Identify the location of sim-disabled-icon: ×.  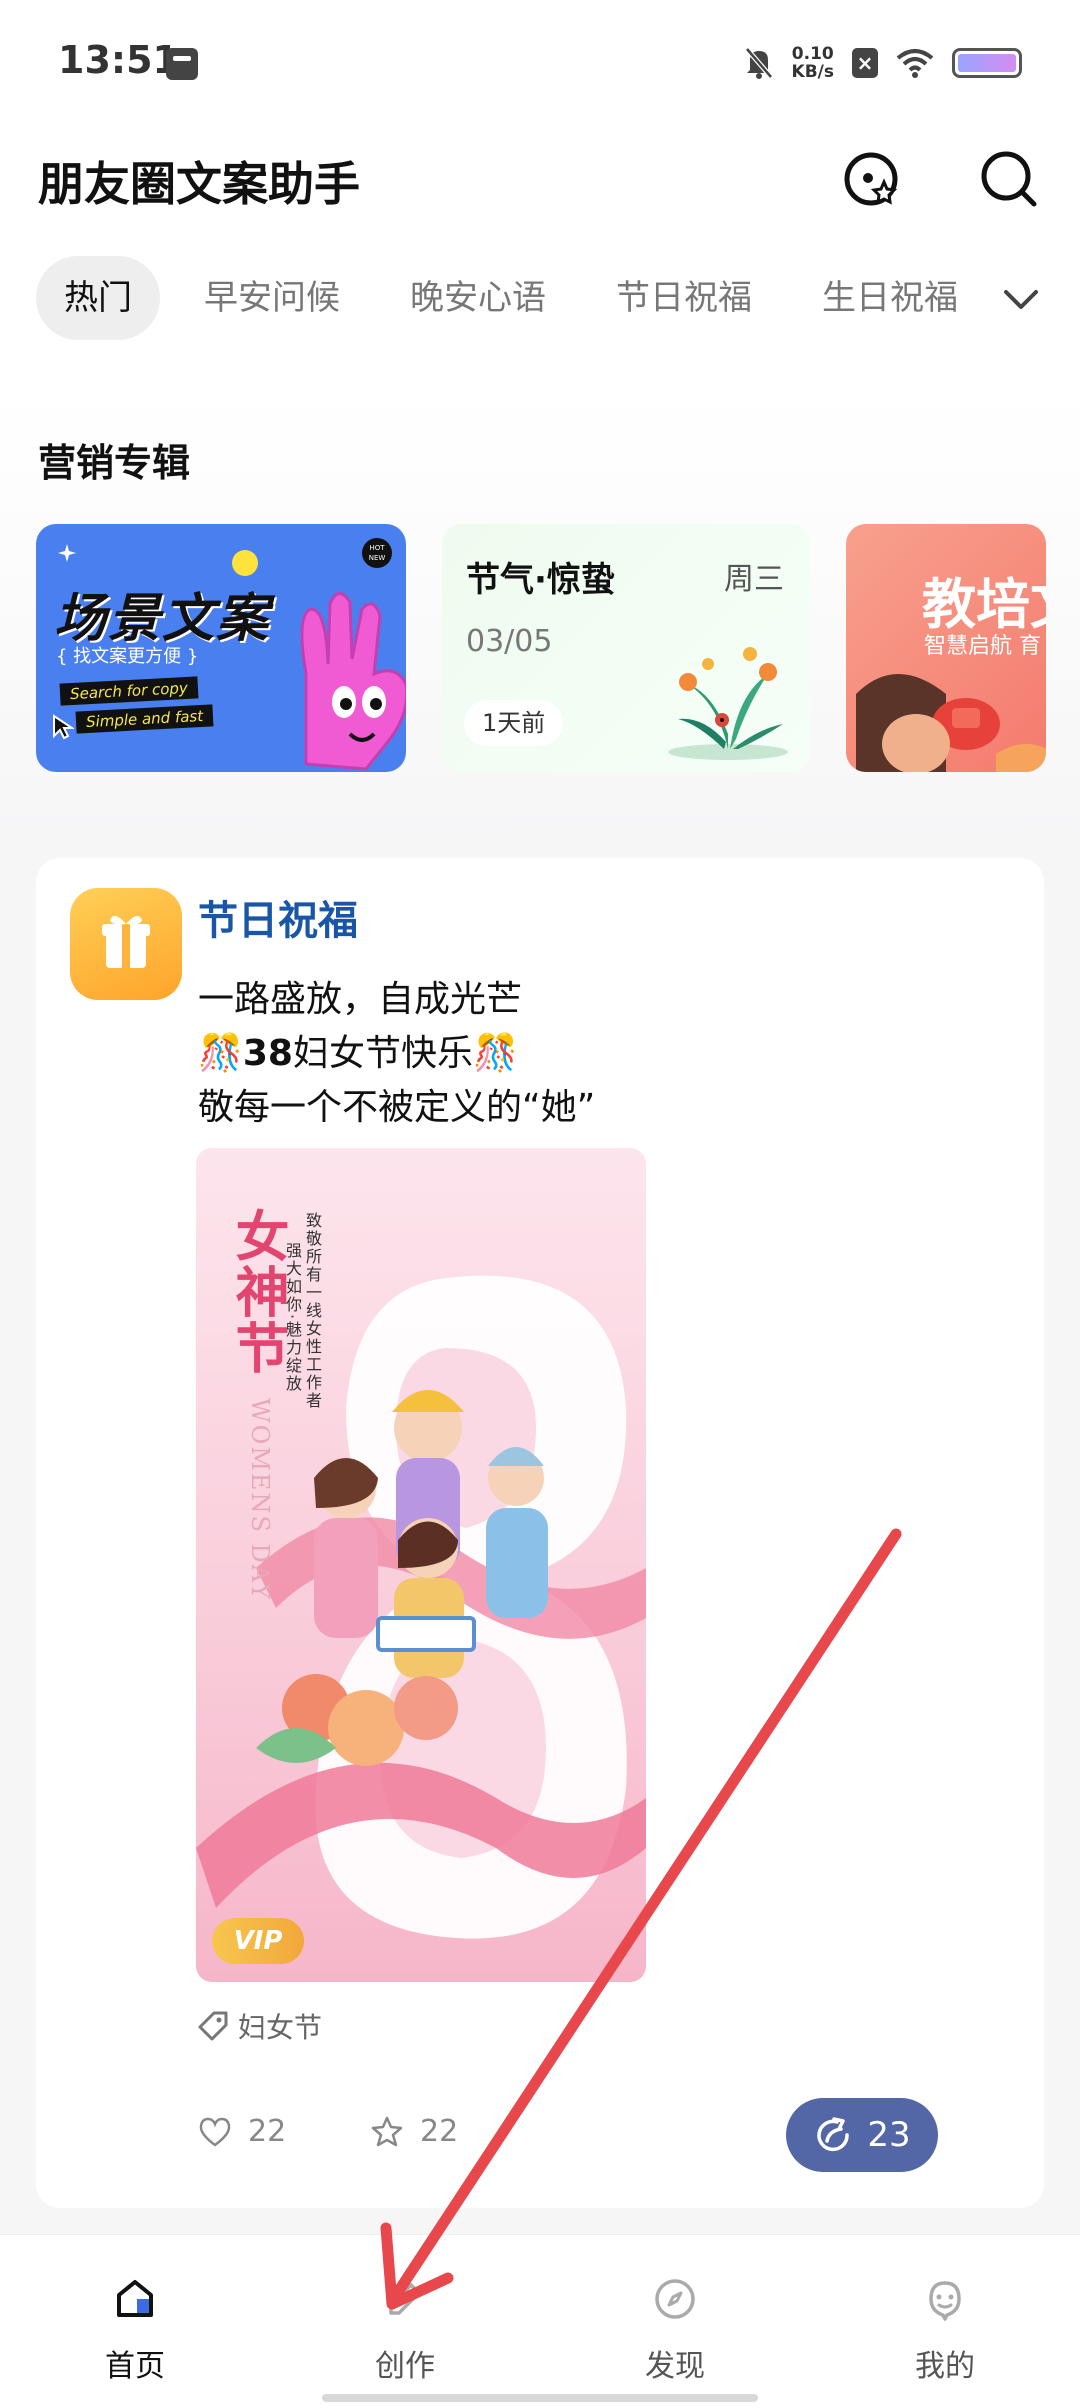
(865, 63).